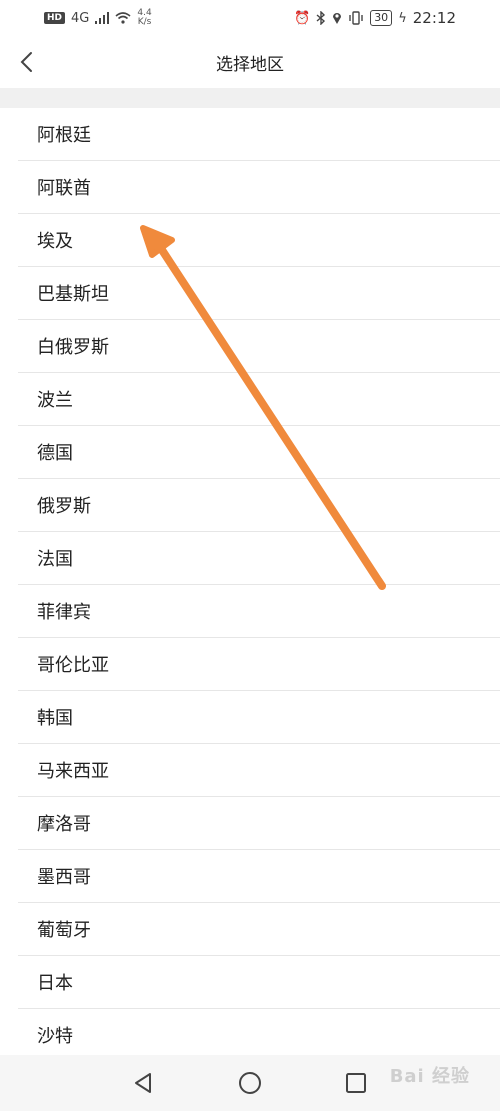 The width and height of the screenshot is (500, 1111). Describe the element at coordinates (259, 929) in the screenshot. I see `region-list-item: 葡萄牙` at that location.